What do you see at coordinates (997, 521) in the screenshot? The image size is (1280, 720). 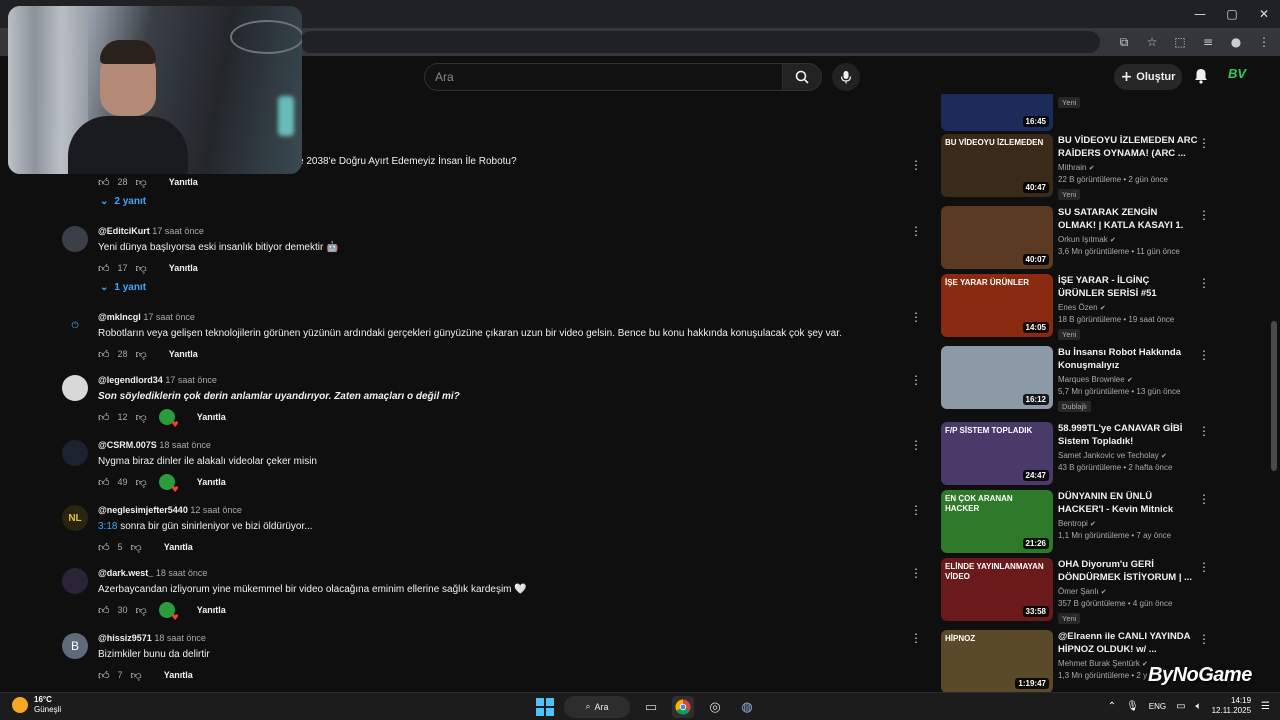 I see `video-thumbnail: EN ÇOK ARANAN HACKER 21:26` at bounding box center [997, 521].